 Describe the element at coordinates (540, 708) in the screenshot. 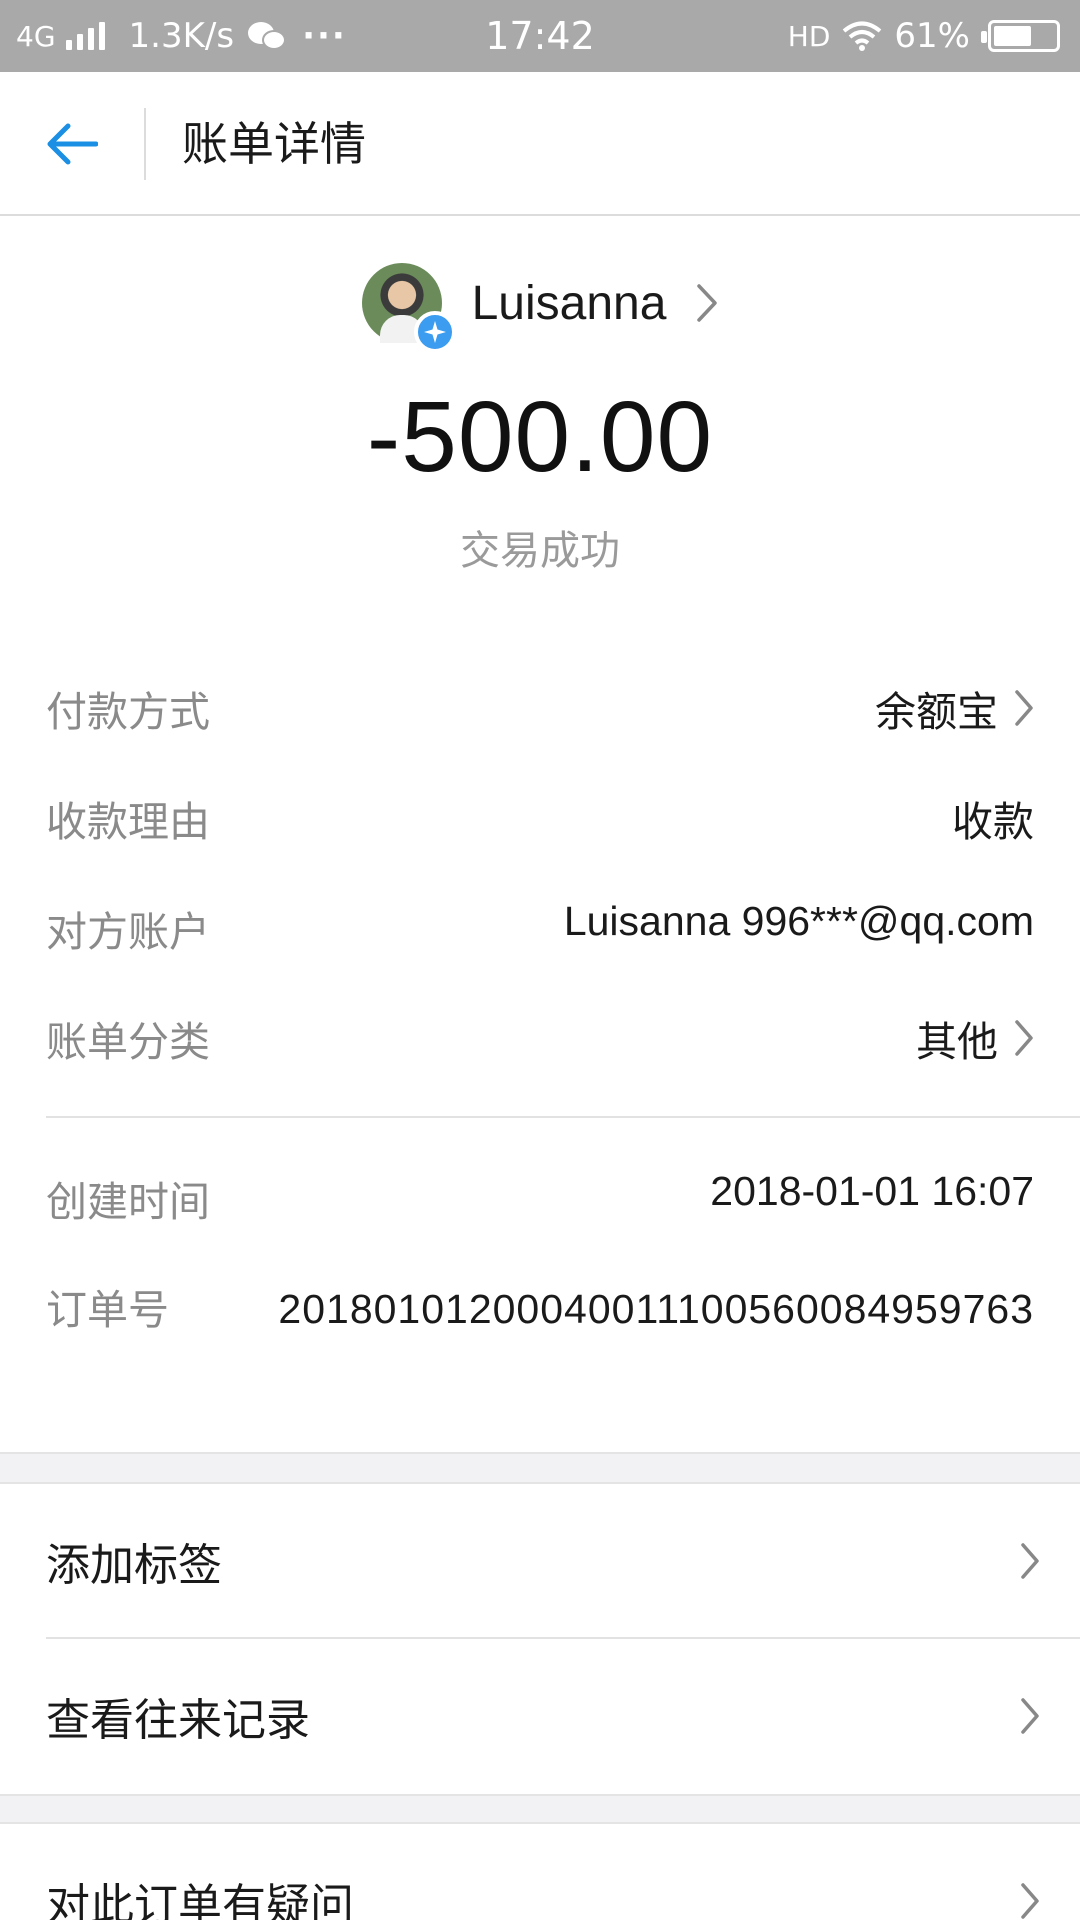

I see `payment-method-row: 付款方式 余额宝` at that location.